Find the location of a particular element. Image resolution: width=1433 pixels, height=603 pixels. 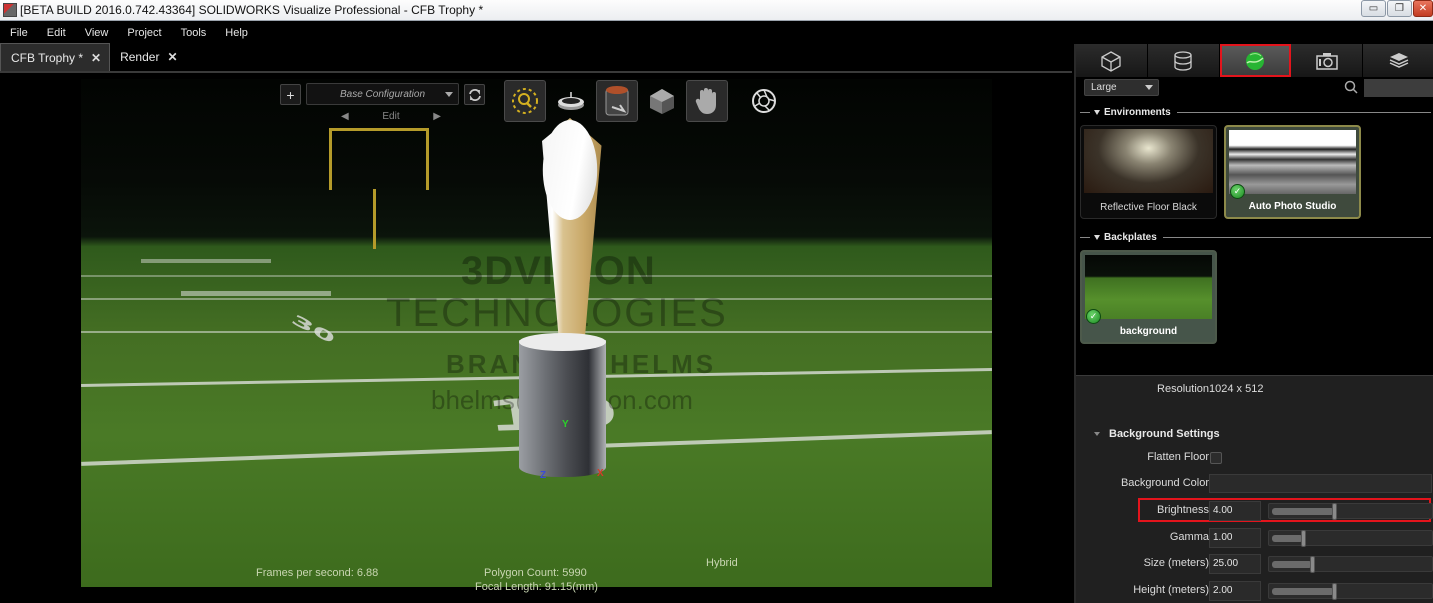

configuration-value: Base Configuration is located at coordinates (382, 94).